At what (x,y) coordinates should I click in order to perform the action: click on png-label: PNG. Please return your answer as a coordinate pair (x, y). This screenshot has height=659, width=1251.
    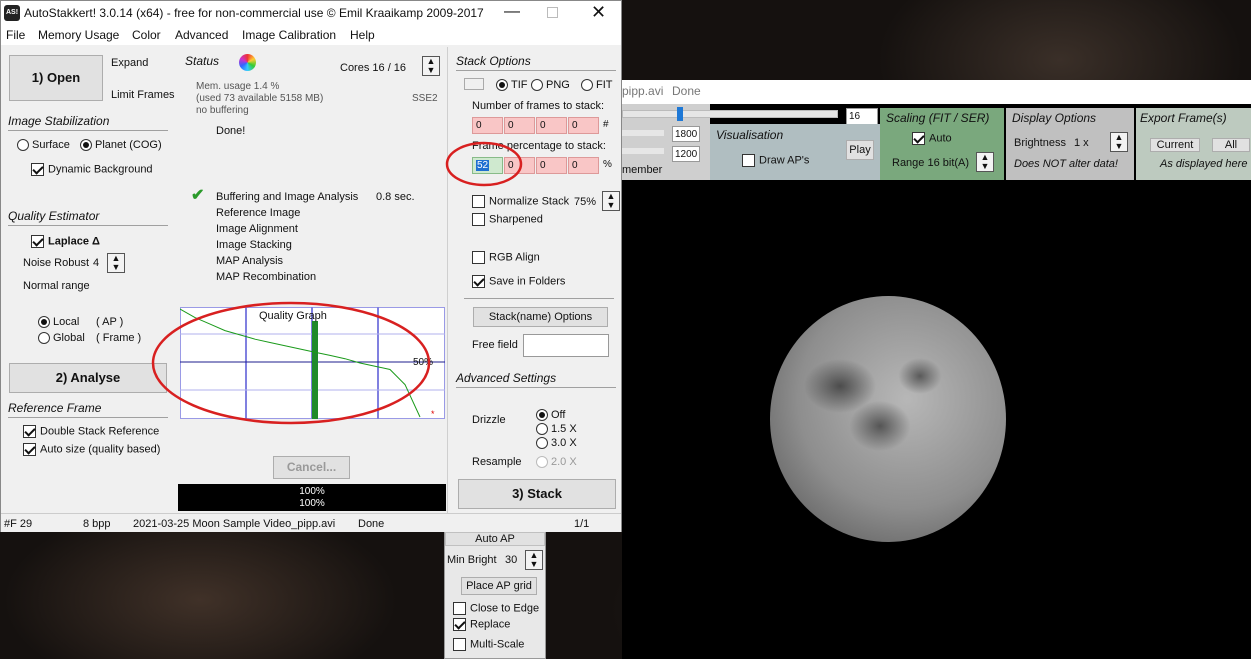
    Looking at the image, I should click on (558, 85).